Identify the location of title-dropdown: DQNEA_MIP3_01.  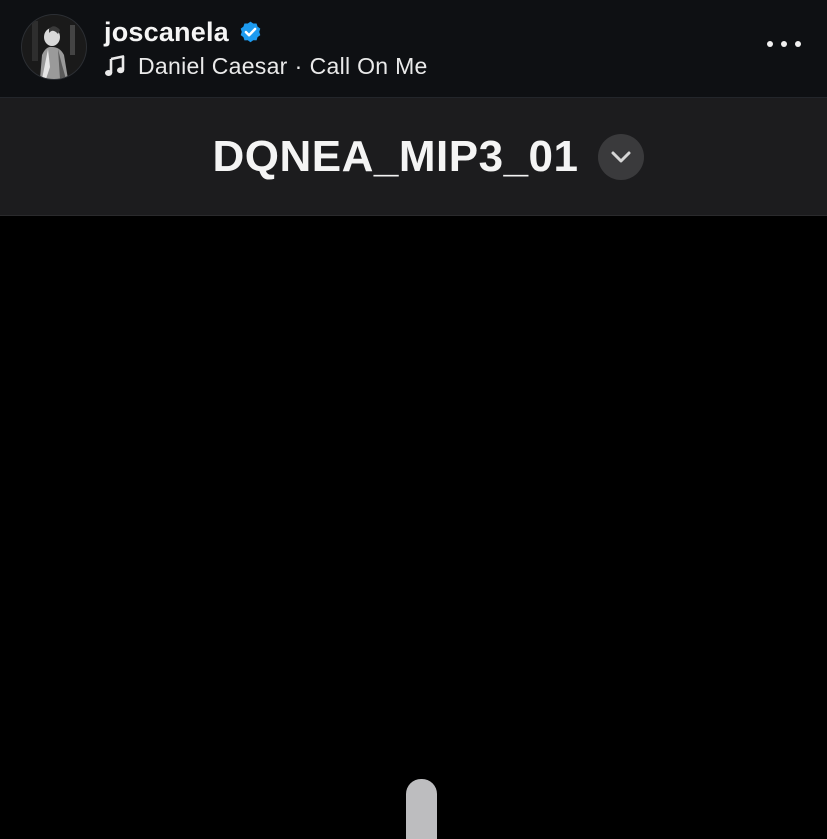
(413, 157).